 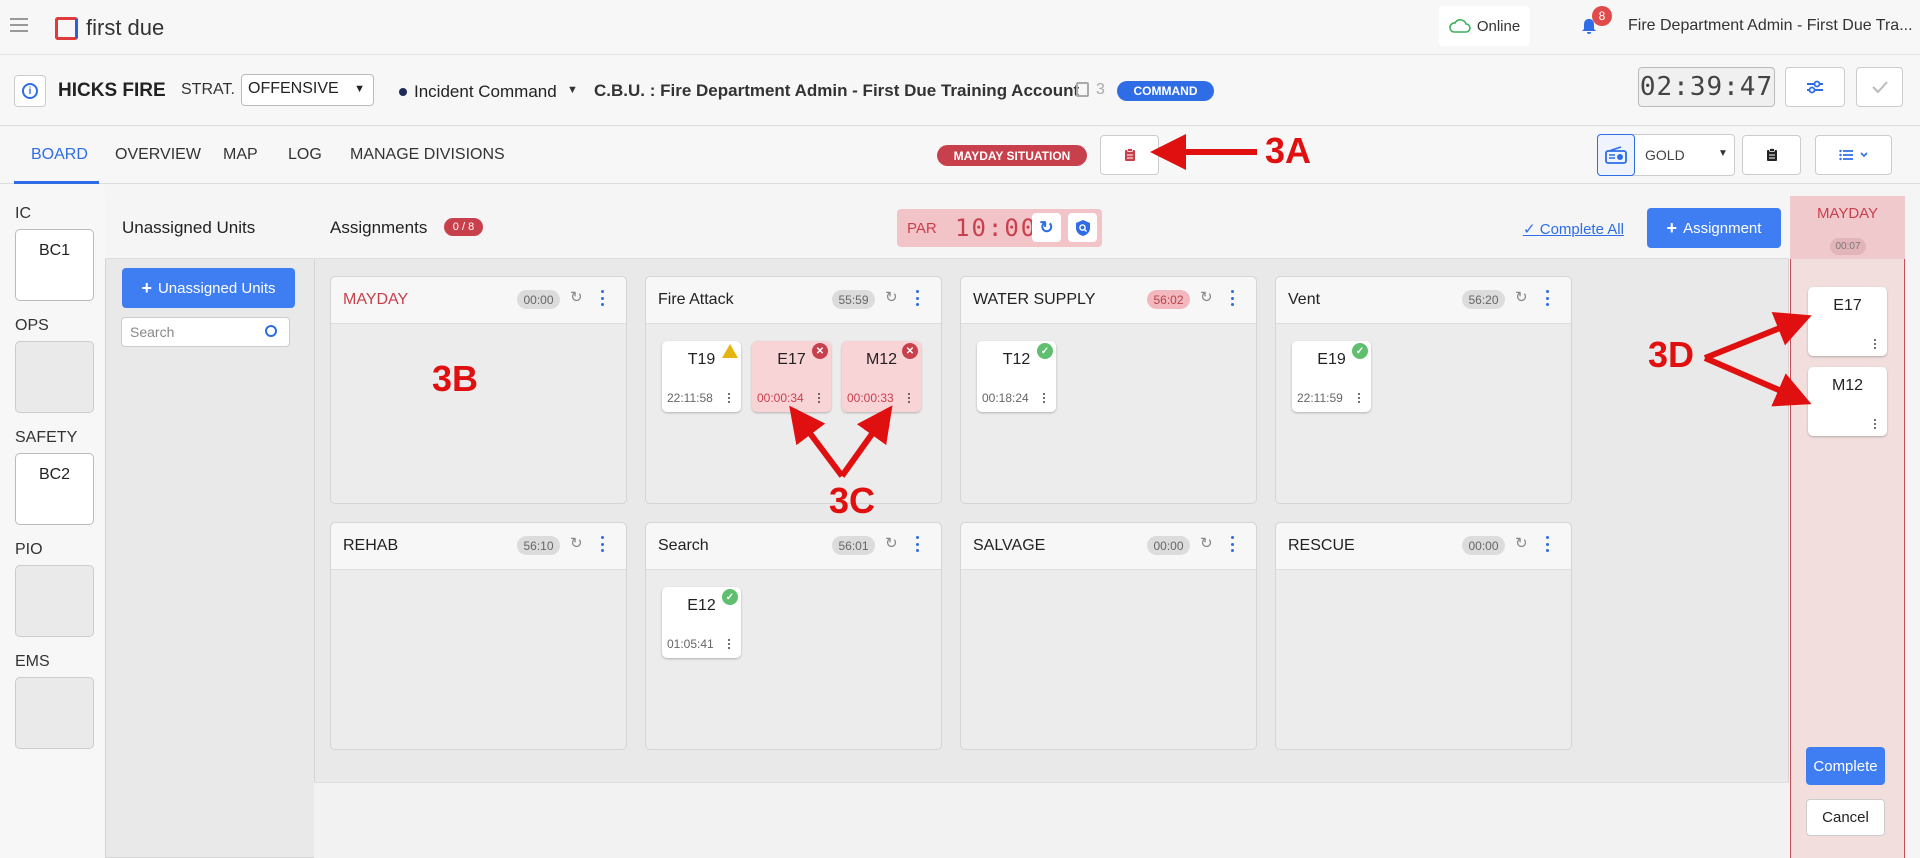 I want to click on info-icon: i, so click(x=30, y=91).